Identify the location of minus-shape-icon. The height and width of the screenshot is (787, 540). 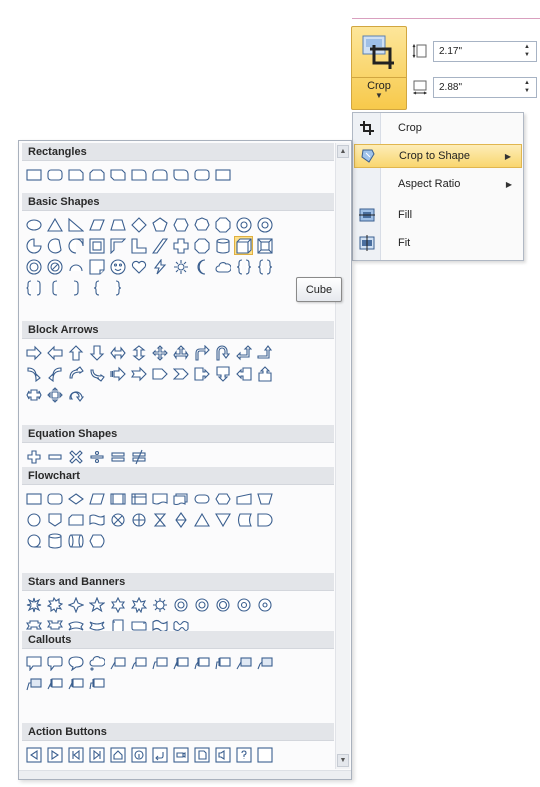
(54, 456).